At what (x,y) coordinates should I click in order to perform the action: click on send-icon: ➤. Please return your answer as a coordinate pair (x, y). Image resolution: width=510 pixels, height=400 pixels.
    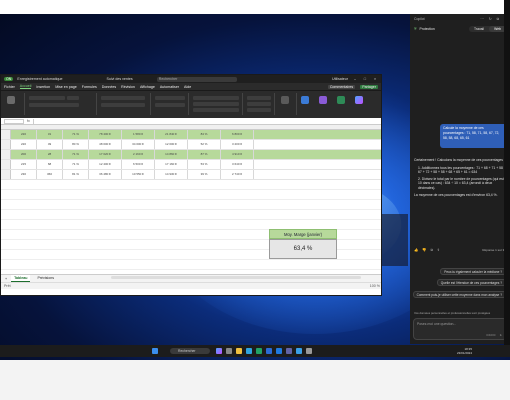
    Looking at the image, I should click on (500, 335).